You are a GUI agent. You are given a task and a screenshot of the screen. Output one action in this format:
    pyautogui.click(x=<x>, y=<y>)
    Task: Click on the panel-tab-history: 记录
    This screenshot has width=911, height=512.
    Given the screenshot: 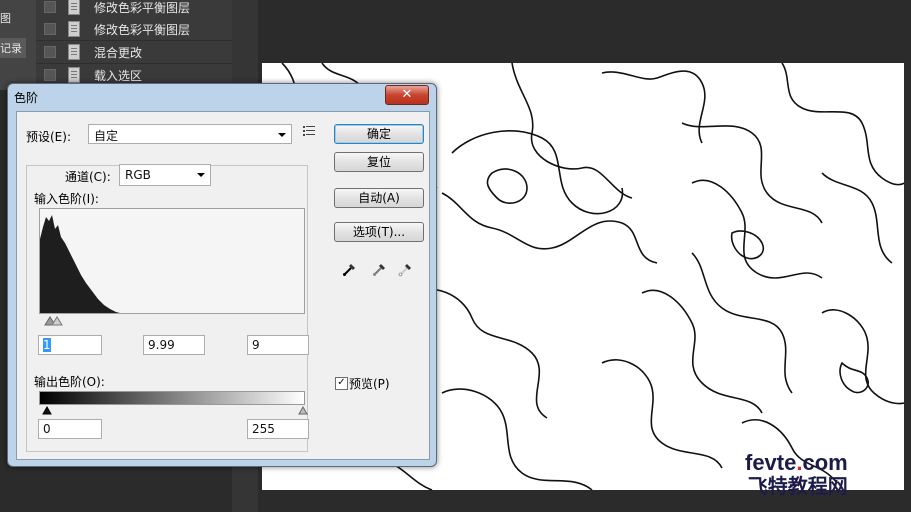 What is the action you would take?
    pyautogui.click(x=13, y=48)
    